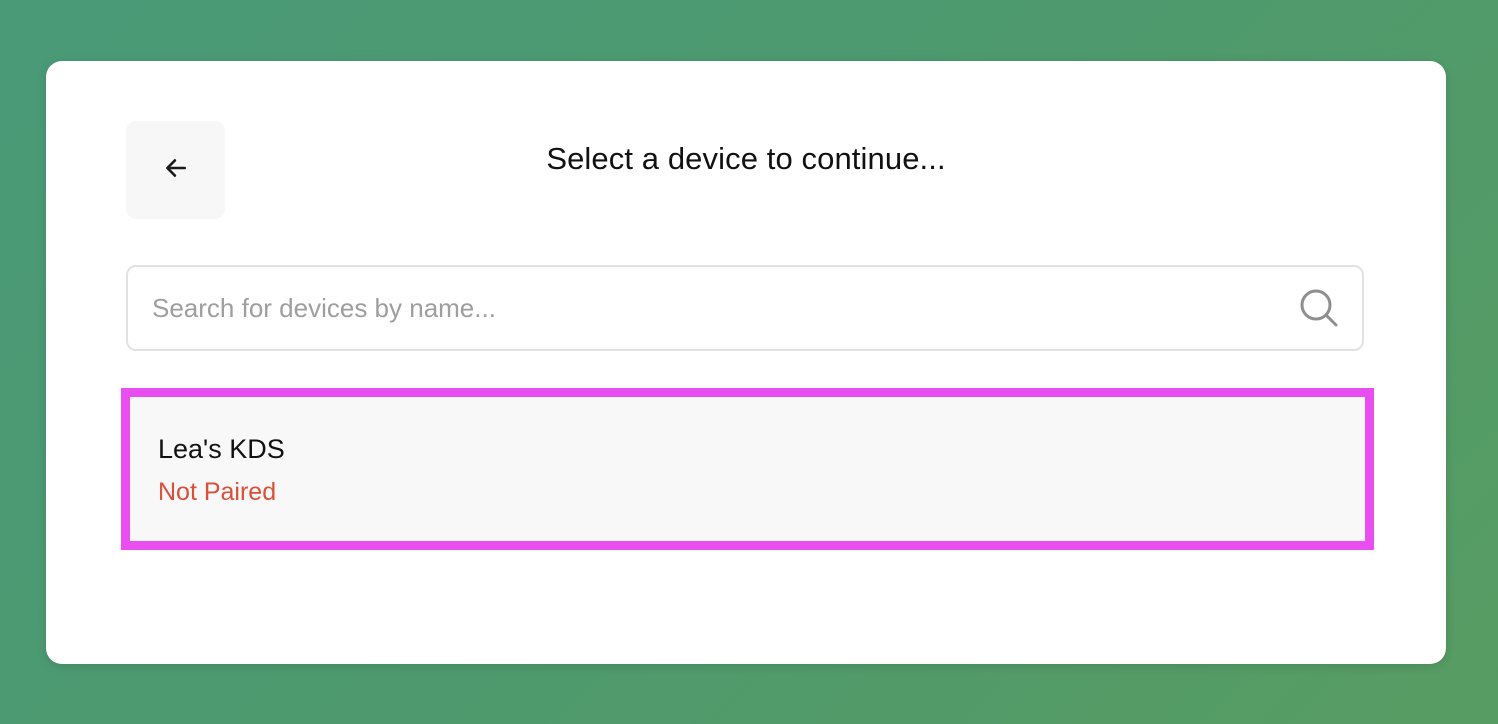  Describe the element at coordinates (1319, 308) in the screenshot. I see `search-icon` at that location.